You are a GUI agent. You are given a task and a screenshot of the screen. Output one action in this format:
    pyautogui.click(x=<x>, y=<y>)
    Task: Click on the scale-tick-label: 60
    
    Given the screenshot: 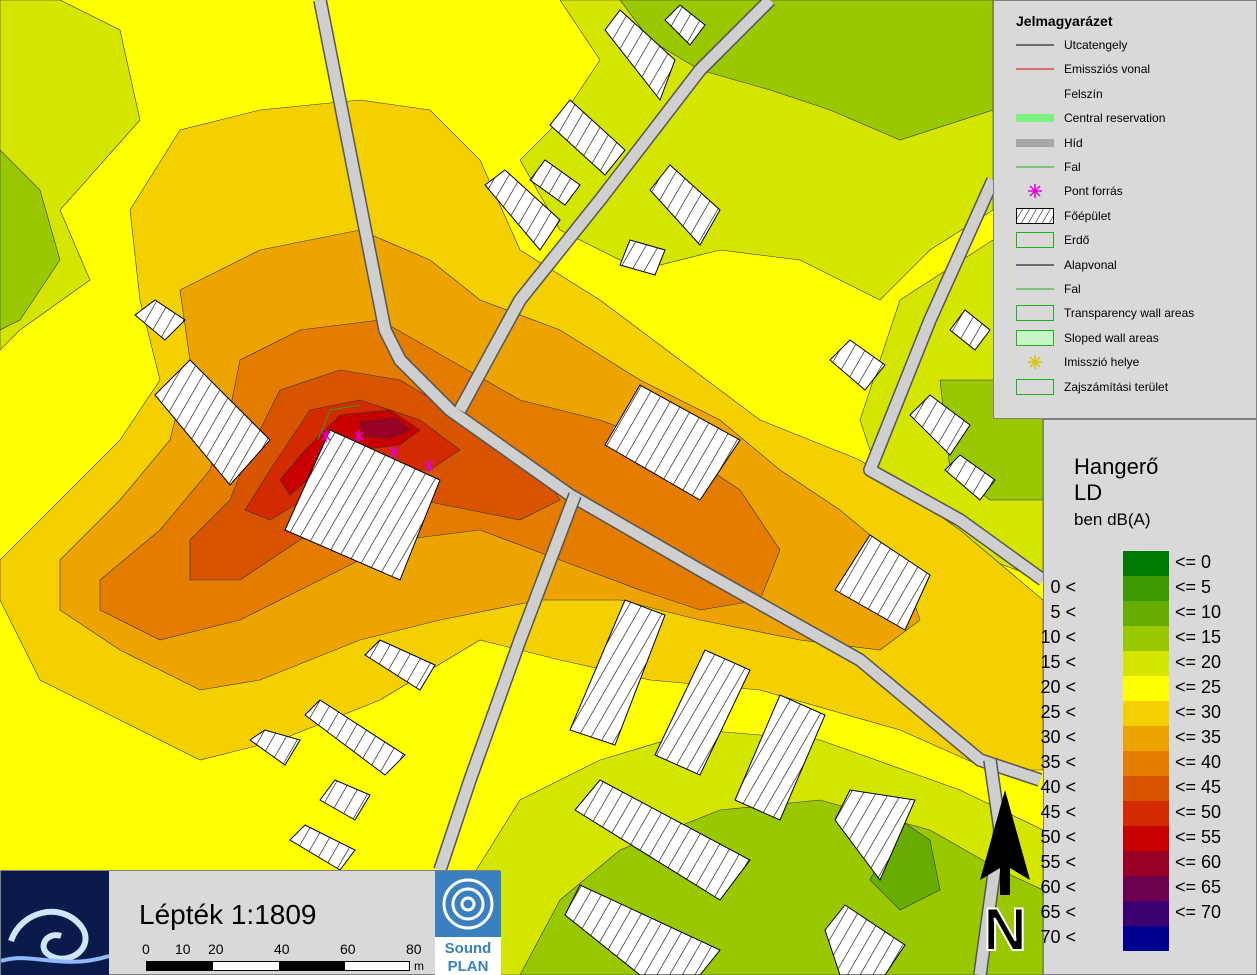 What is the action you would take?
    pyautogui.click(x=348, y=949)
    